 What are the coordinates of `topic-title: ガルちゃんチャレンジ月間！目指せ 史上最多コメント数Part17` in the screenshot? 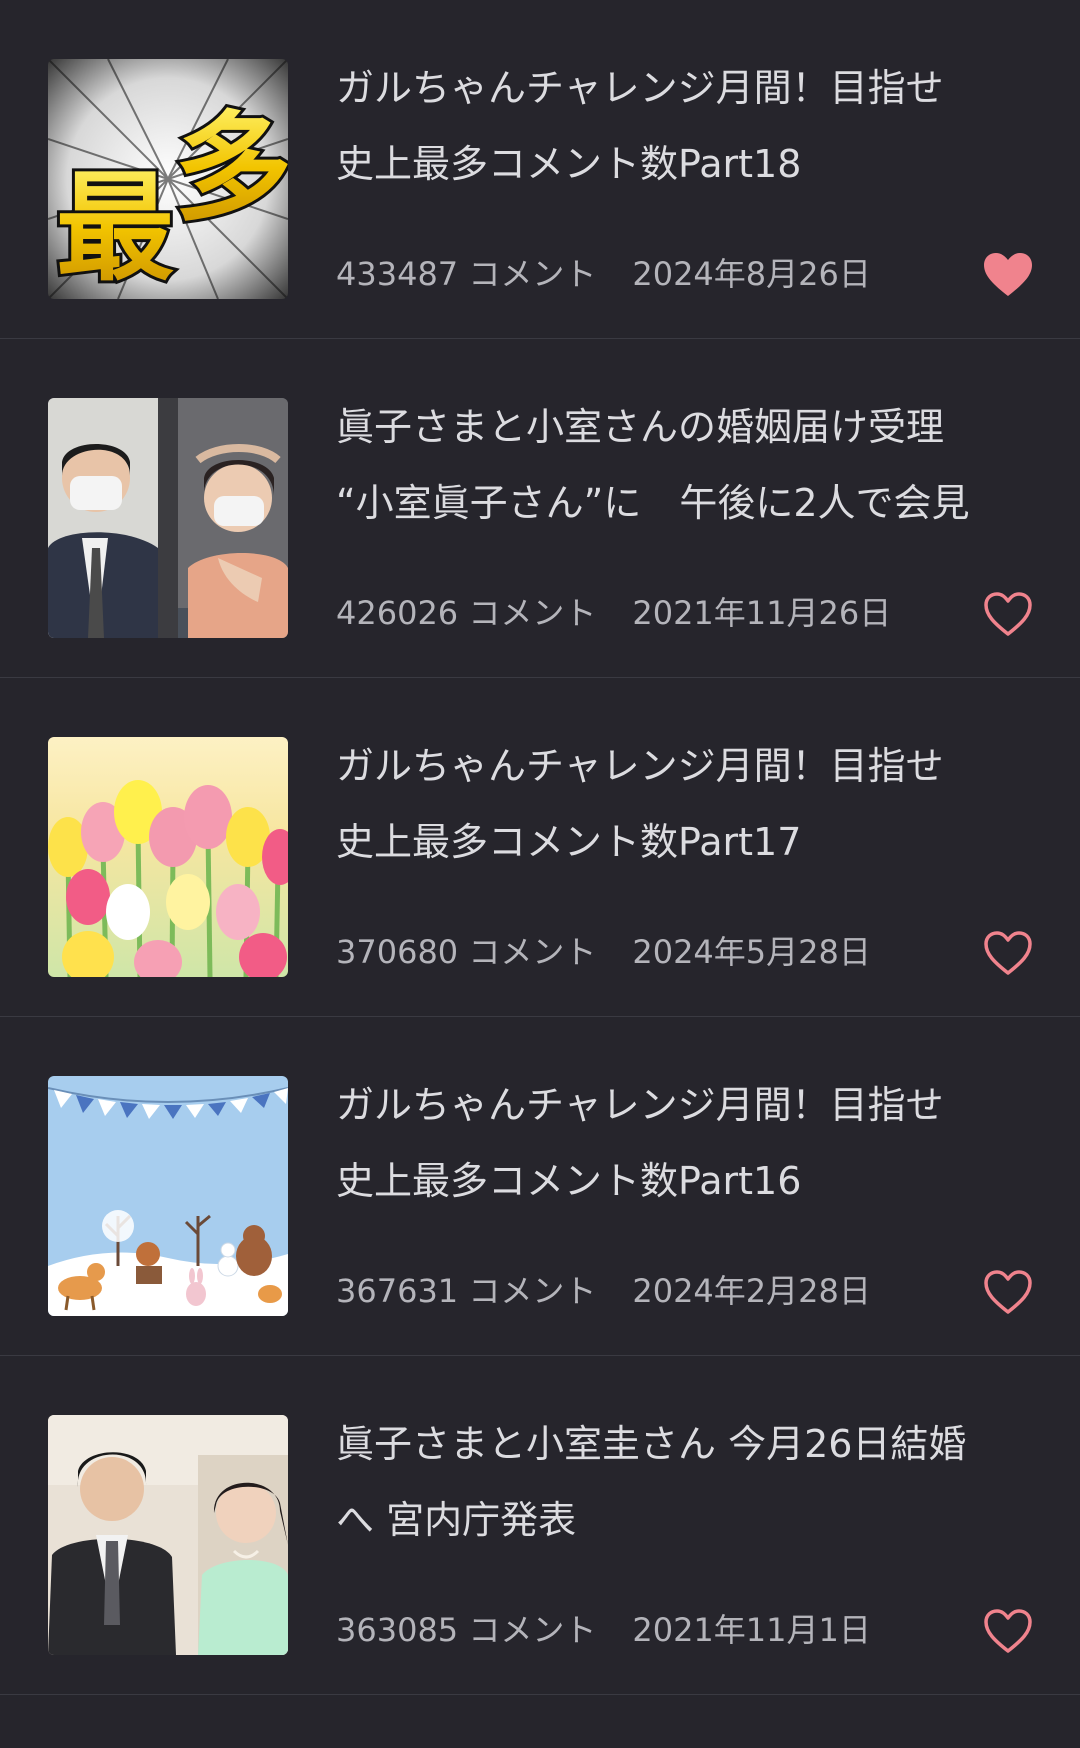 It's located at (686, 804).